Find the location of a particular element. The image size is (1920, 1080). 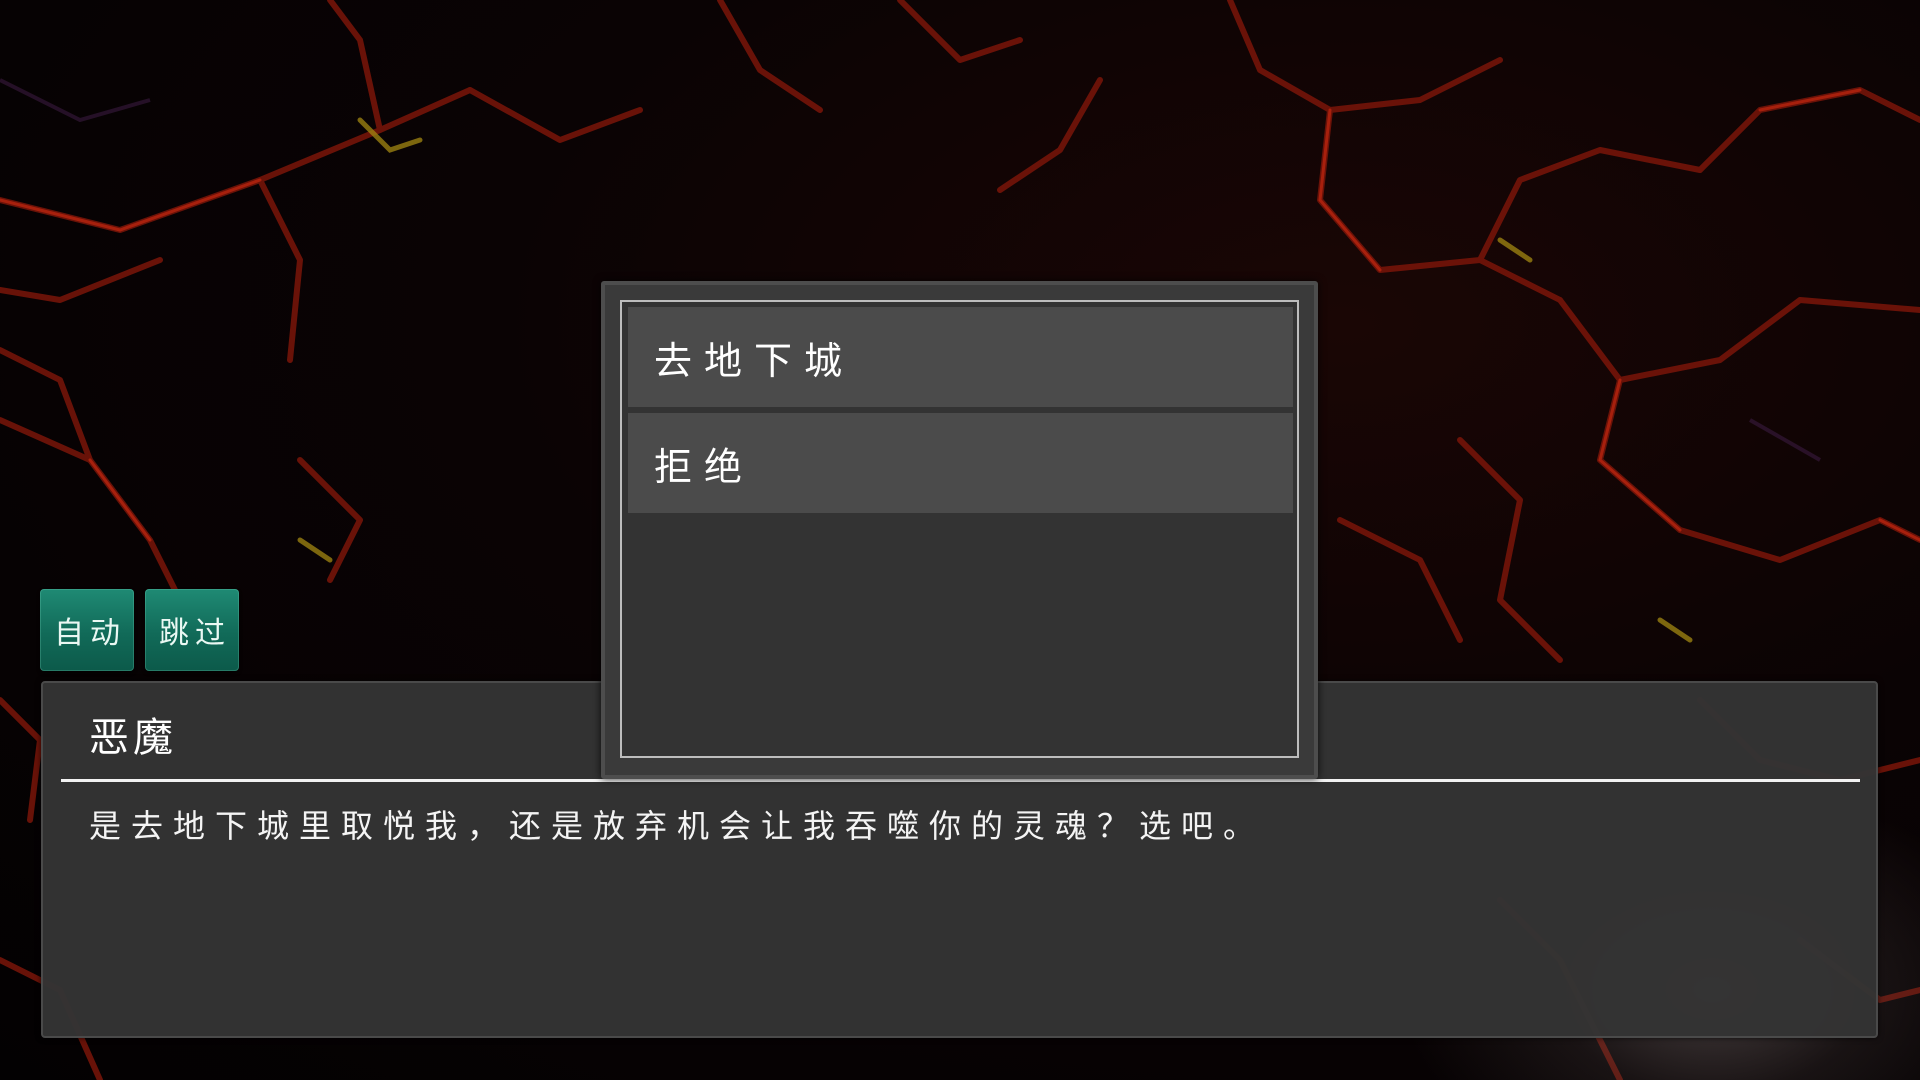

choice-list: 去地下城 拒绝 is located at coordinates (959, 529).